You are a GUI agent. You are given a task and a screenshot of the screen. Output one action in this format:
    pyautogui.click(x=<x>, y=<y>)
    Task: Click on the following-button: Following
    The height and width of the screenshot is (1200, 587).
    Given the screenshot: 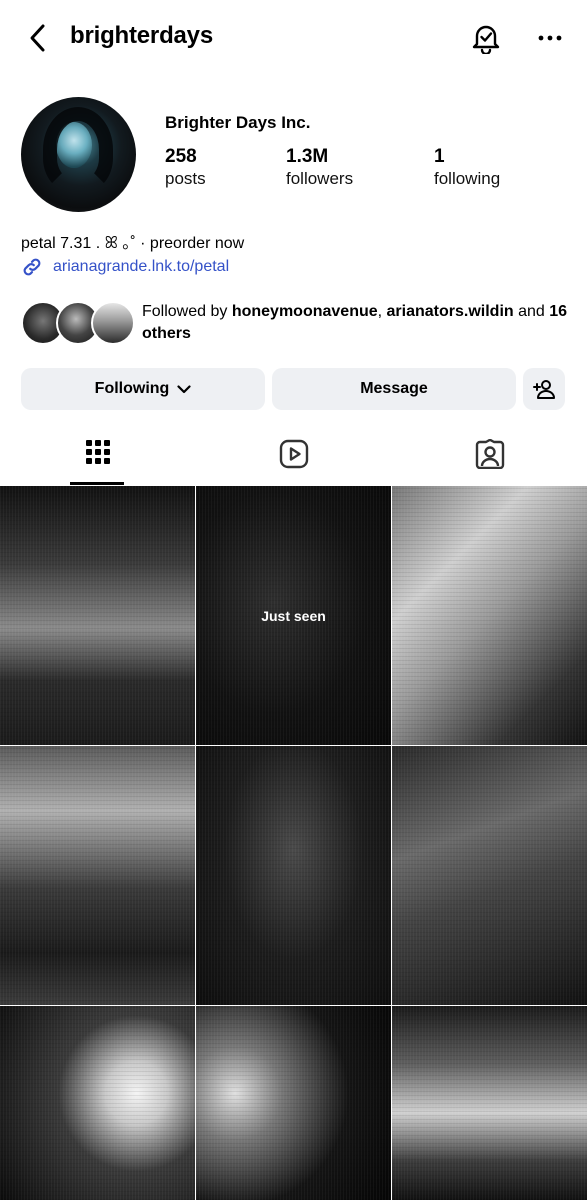 What is the action you would take?
    pyautogui.click(x=143, y=389)
    